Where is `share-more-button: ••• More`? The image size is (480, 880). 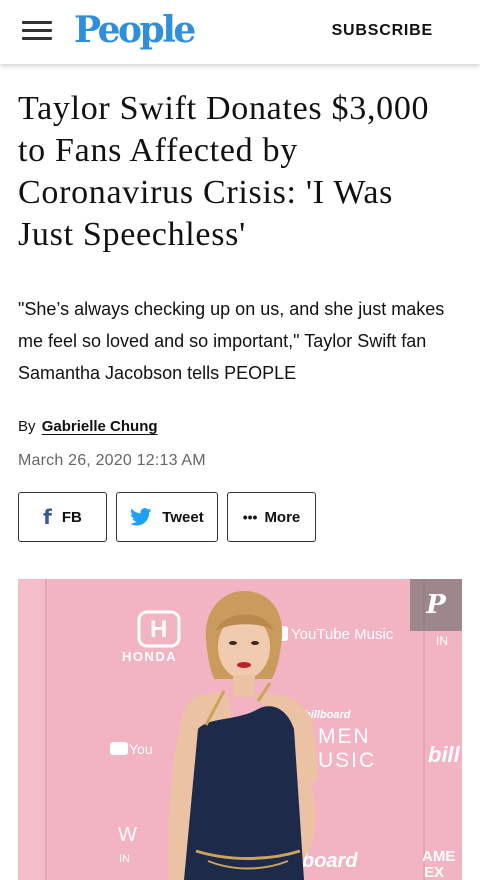
share-more-button: ••• More is located at coordinates (271, 517).